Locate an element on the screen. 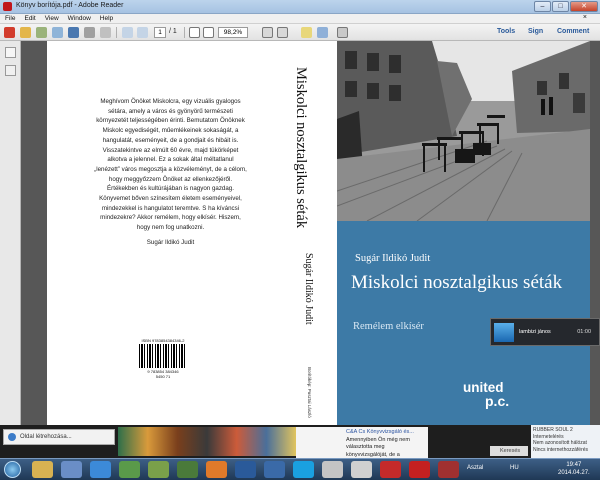 The height and width of the screenshot is (480, 600). sign-icon is located at coordinates (322, 32).